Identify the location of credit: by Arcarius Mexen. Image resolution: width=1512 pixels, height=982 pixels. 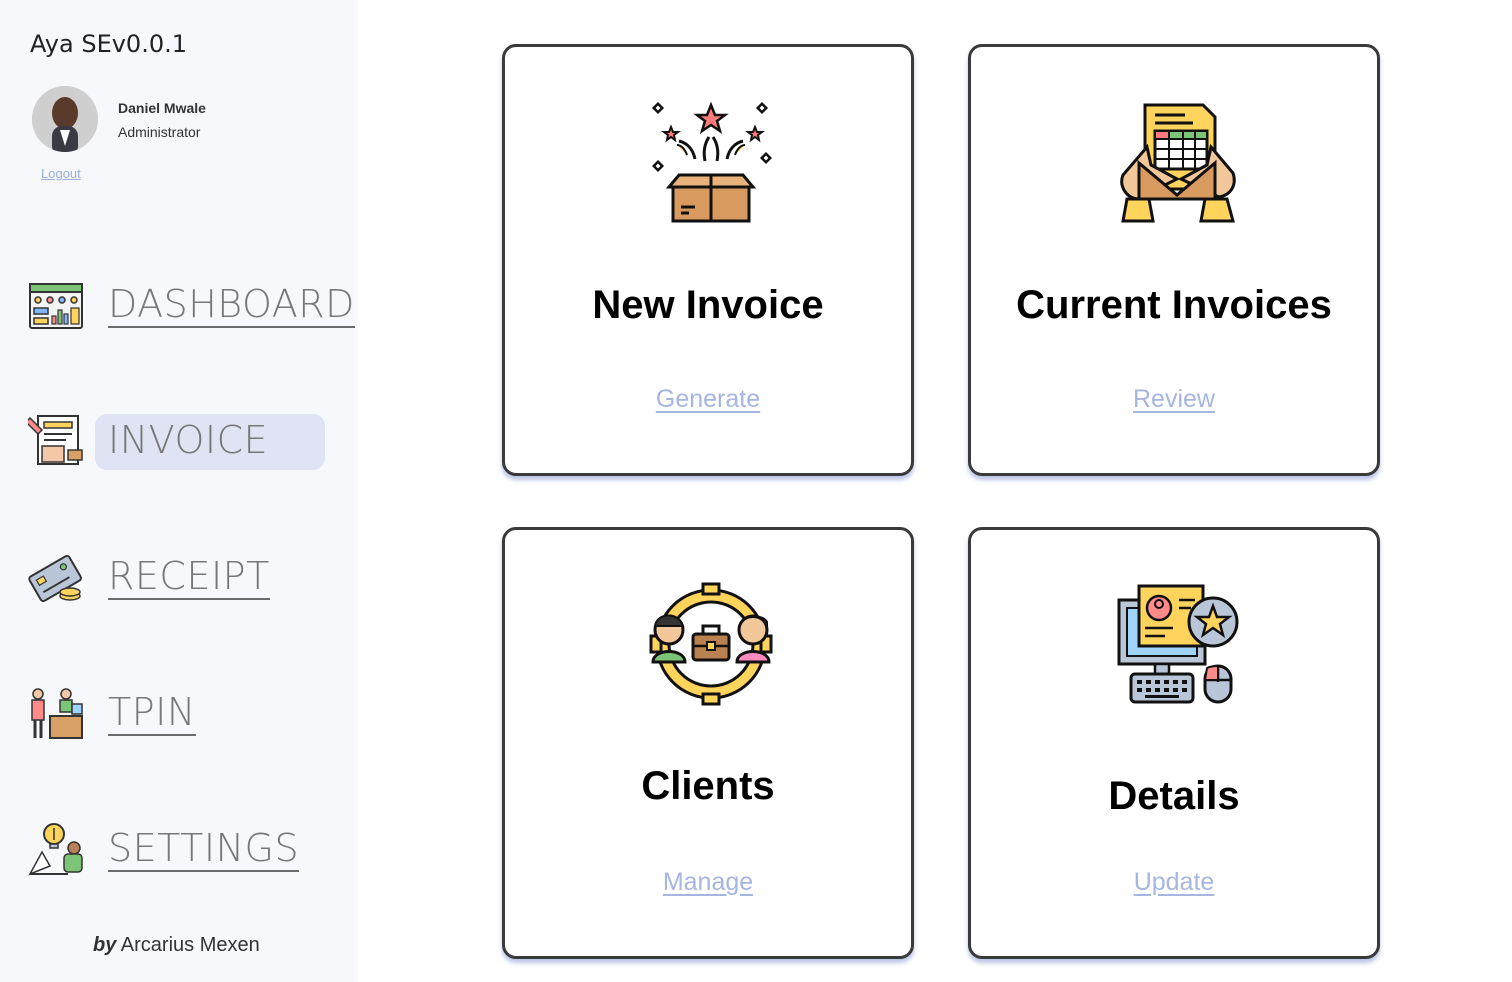
(176, 945).